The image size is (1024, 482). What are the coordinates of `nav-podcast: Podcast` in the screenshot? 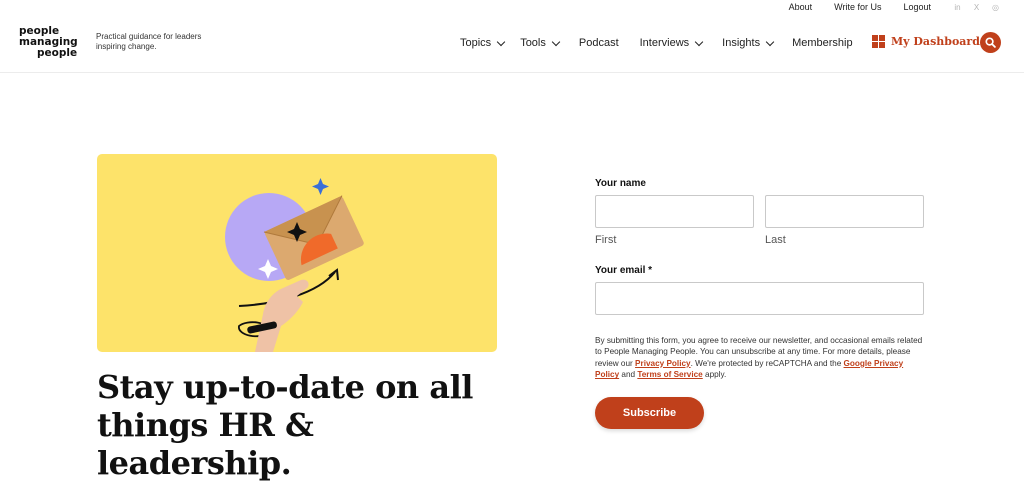 It's located at (599, 43).